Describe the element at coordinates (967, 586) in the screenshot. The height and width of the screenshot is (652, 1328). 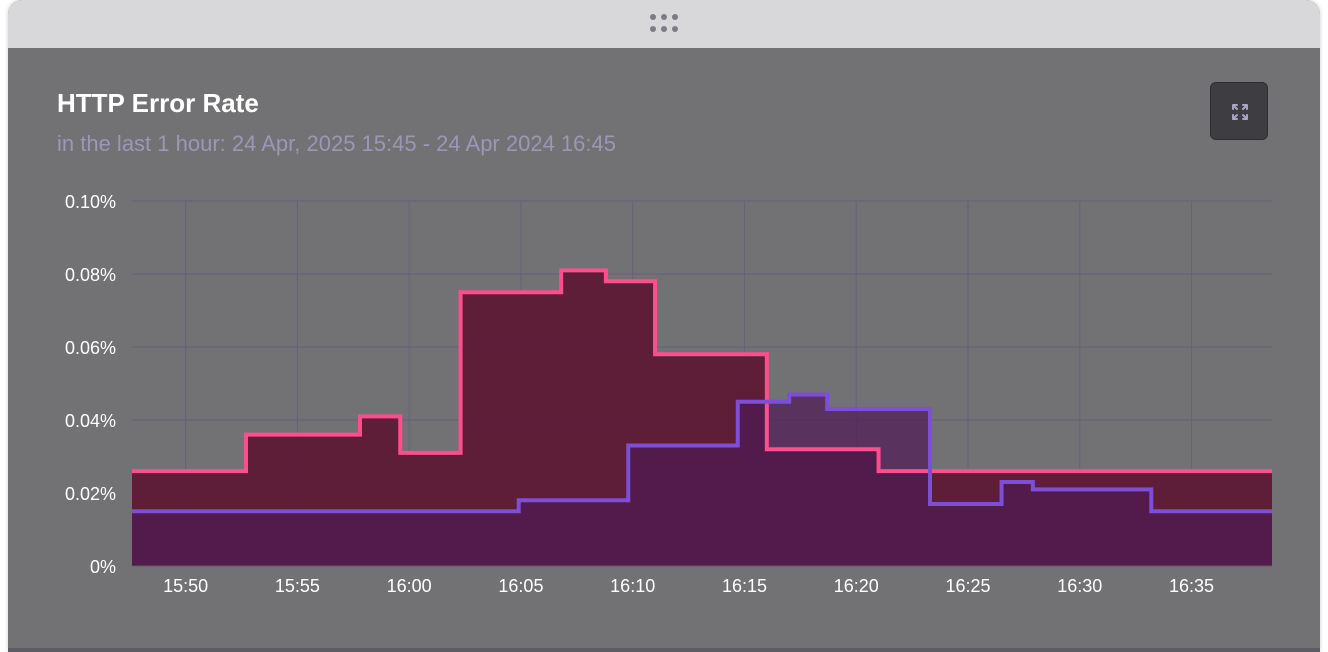
I see `x-tick-label: 16:25` at that location.